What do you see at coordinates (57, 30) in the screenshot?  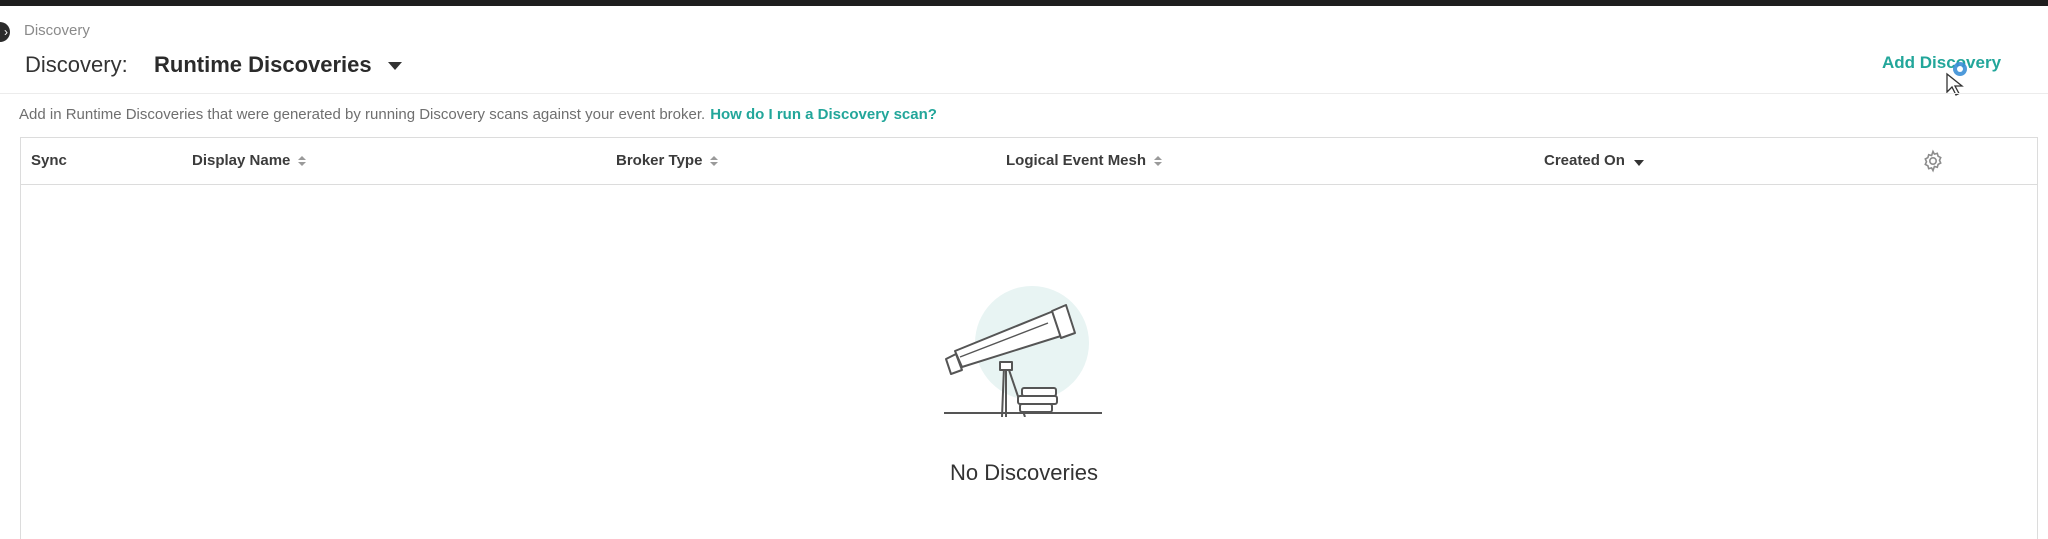 I see `breadcrumb: Discovery` at bounding box center [57, 30].